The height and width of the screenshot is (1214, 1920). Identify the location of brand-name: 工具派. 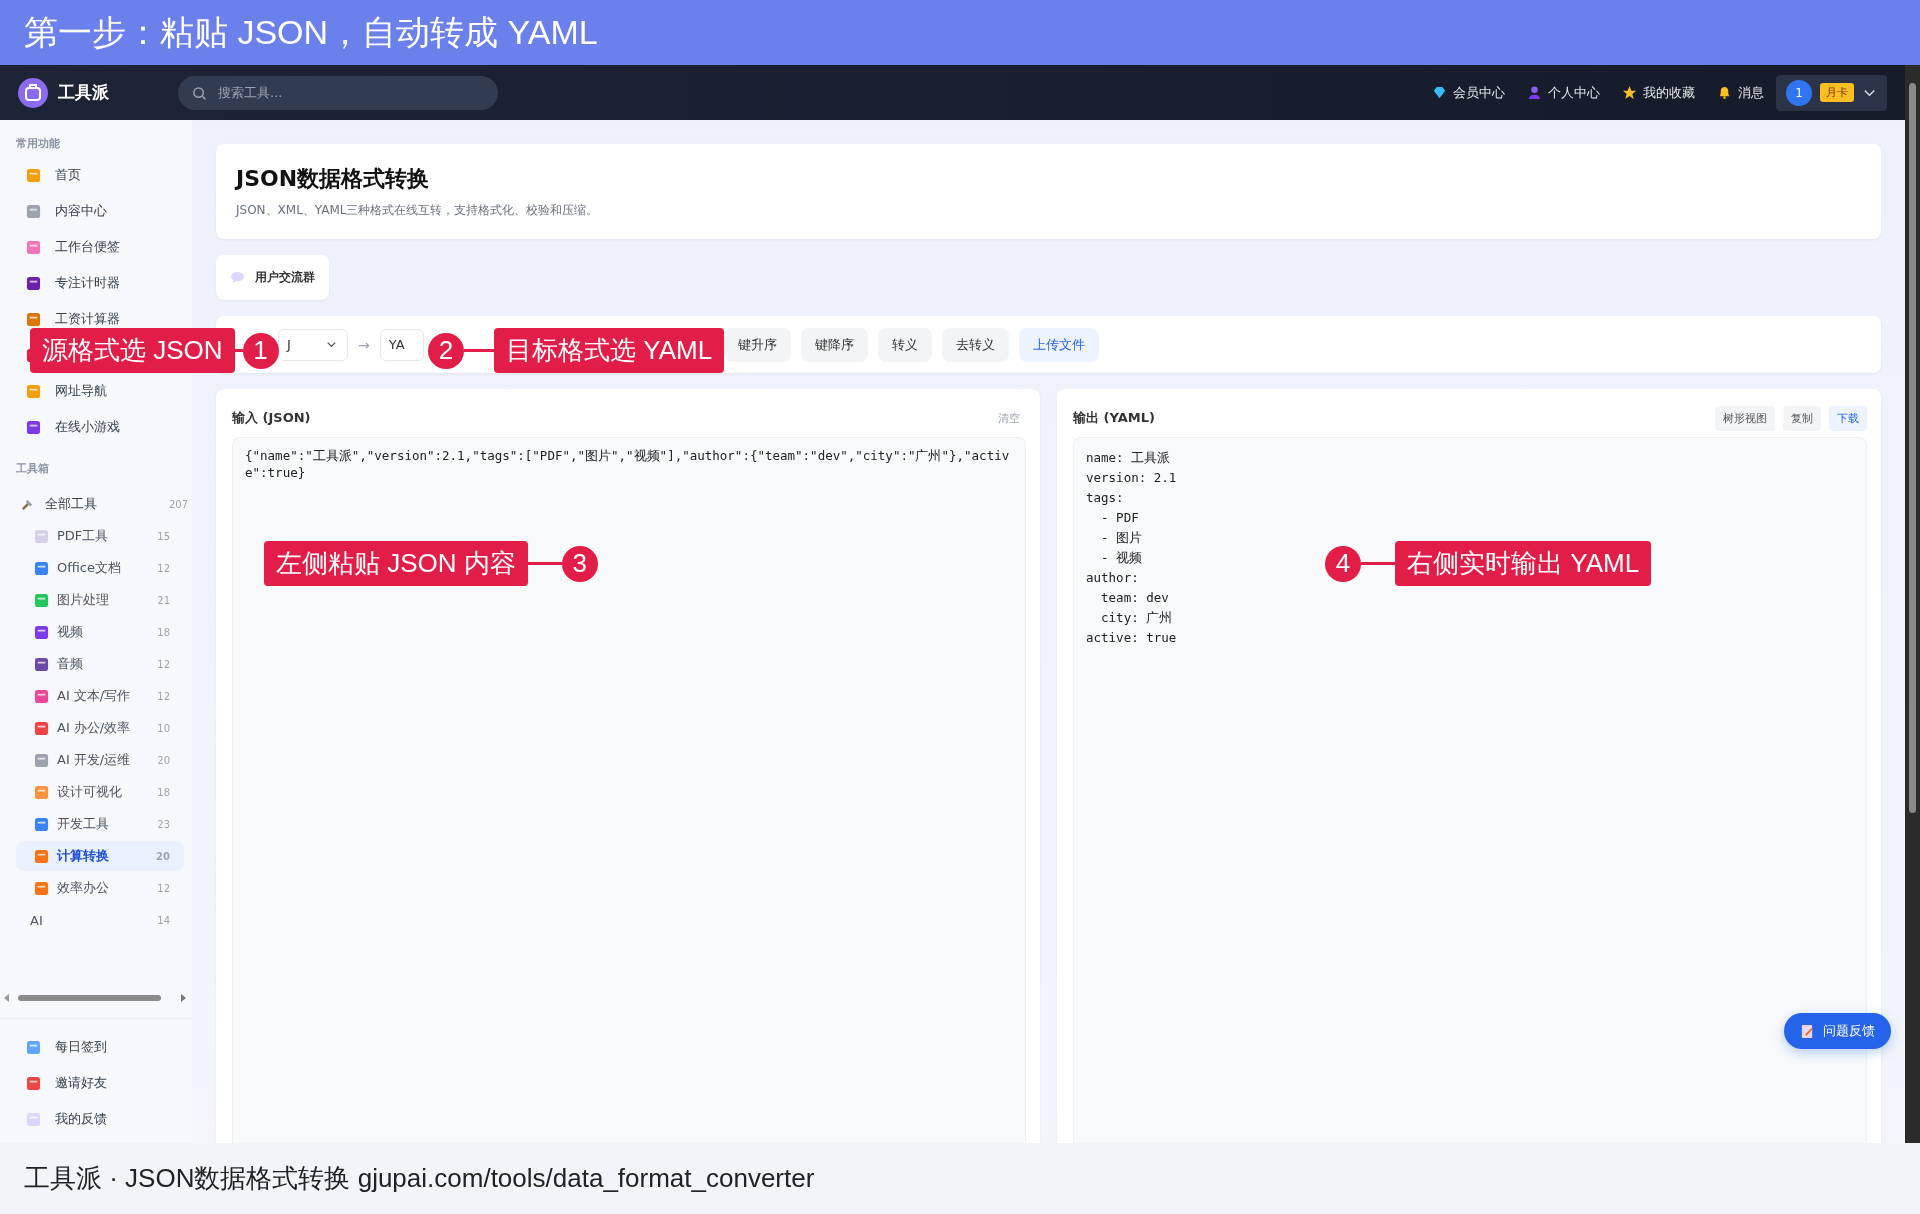
(84, 92).